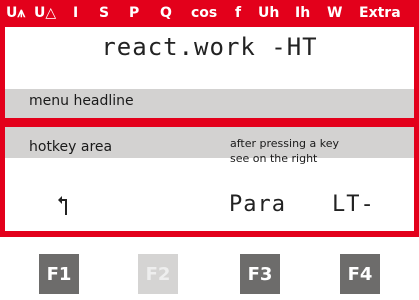 This screenshot has height=300, width=419. Describe the element at coordinates (104, 13) in the screenshot. I see `quantity-s: S` at that location.